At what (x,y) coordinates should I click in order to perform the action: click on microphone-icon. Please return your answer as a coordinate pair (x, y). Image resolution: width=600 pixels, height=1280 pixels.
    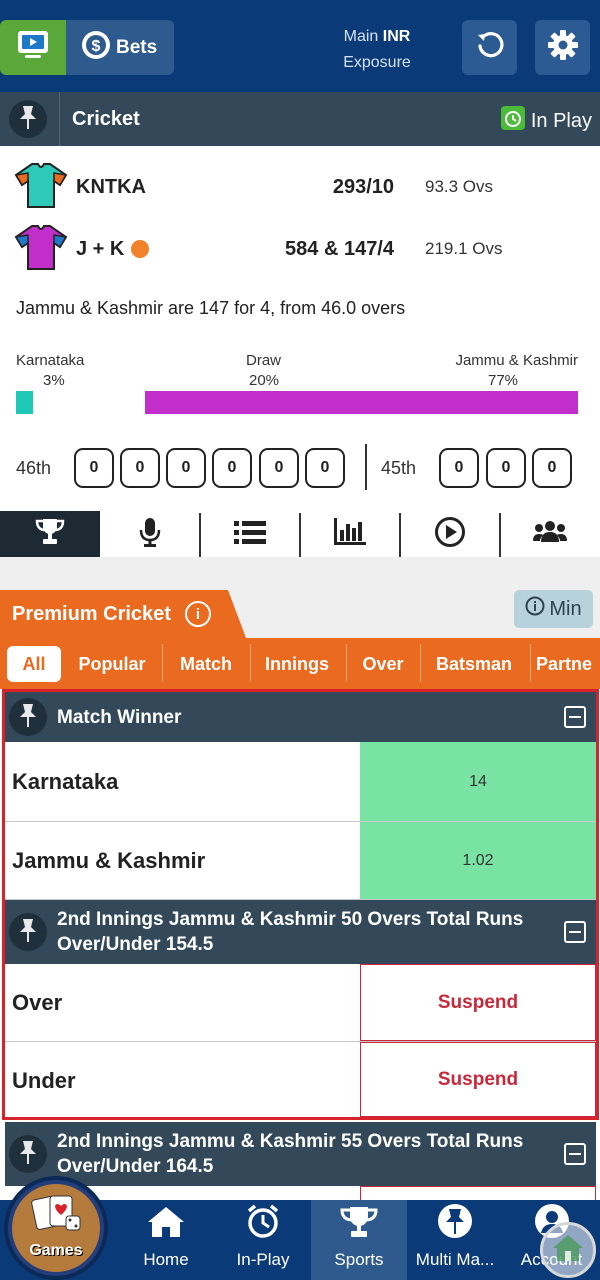
    Looking at the image, I should click on (150, 534).